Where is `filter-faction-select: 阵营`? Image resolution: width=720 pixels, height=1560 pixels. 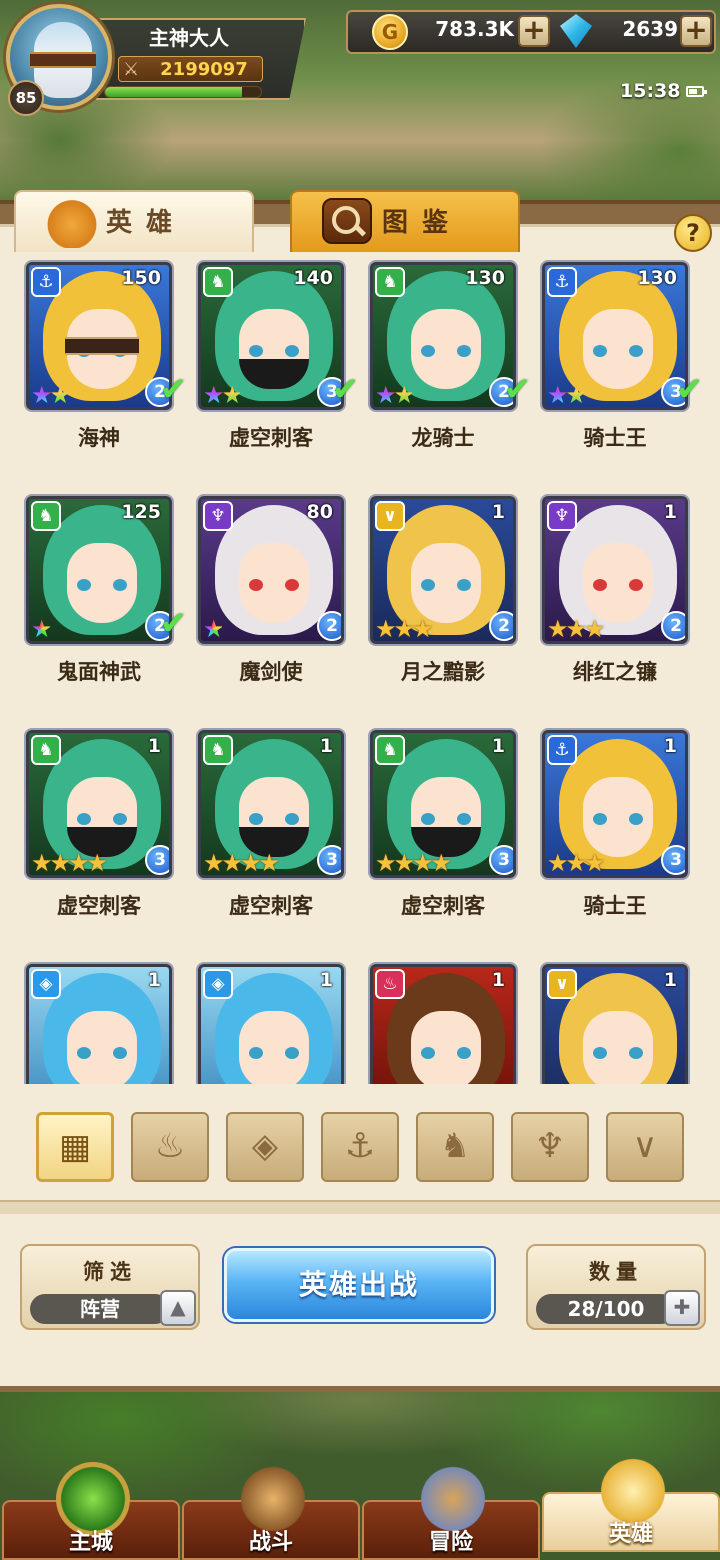 filter-faction-select: 阵营 is located at coordinates (100, 1309).